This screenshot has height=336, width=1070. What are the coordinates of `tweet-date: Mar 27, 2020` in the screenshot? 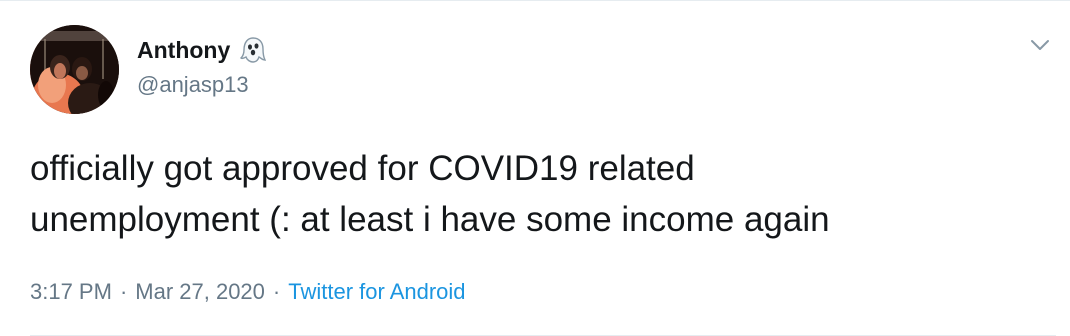 It's located at (200, 291).